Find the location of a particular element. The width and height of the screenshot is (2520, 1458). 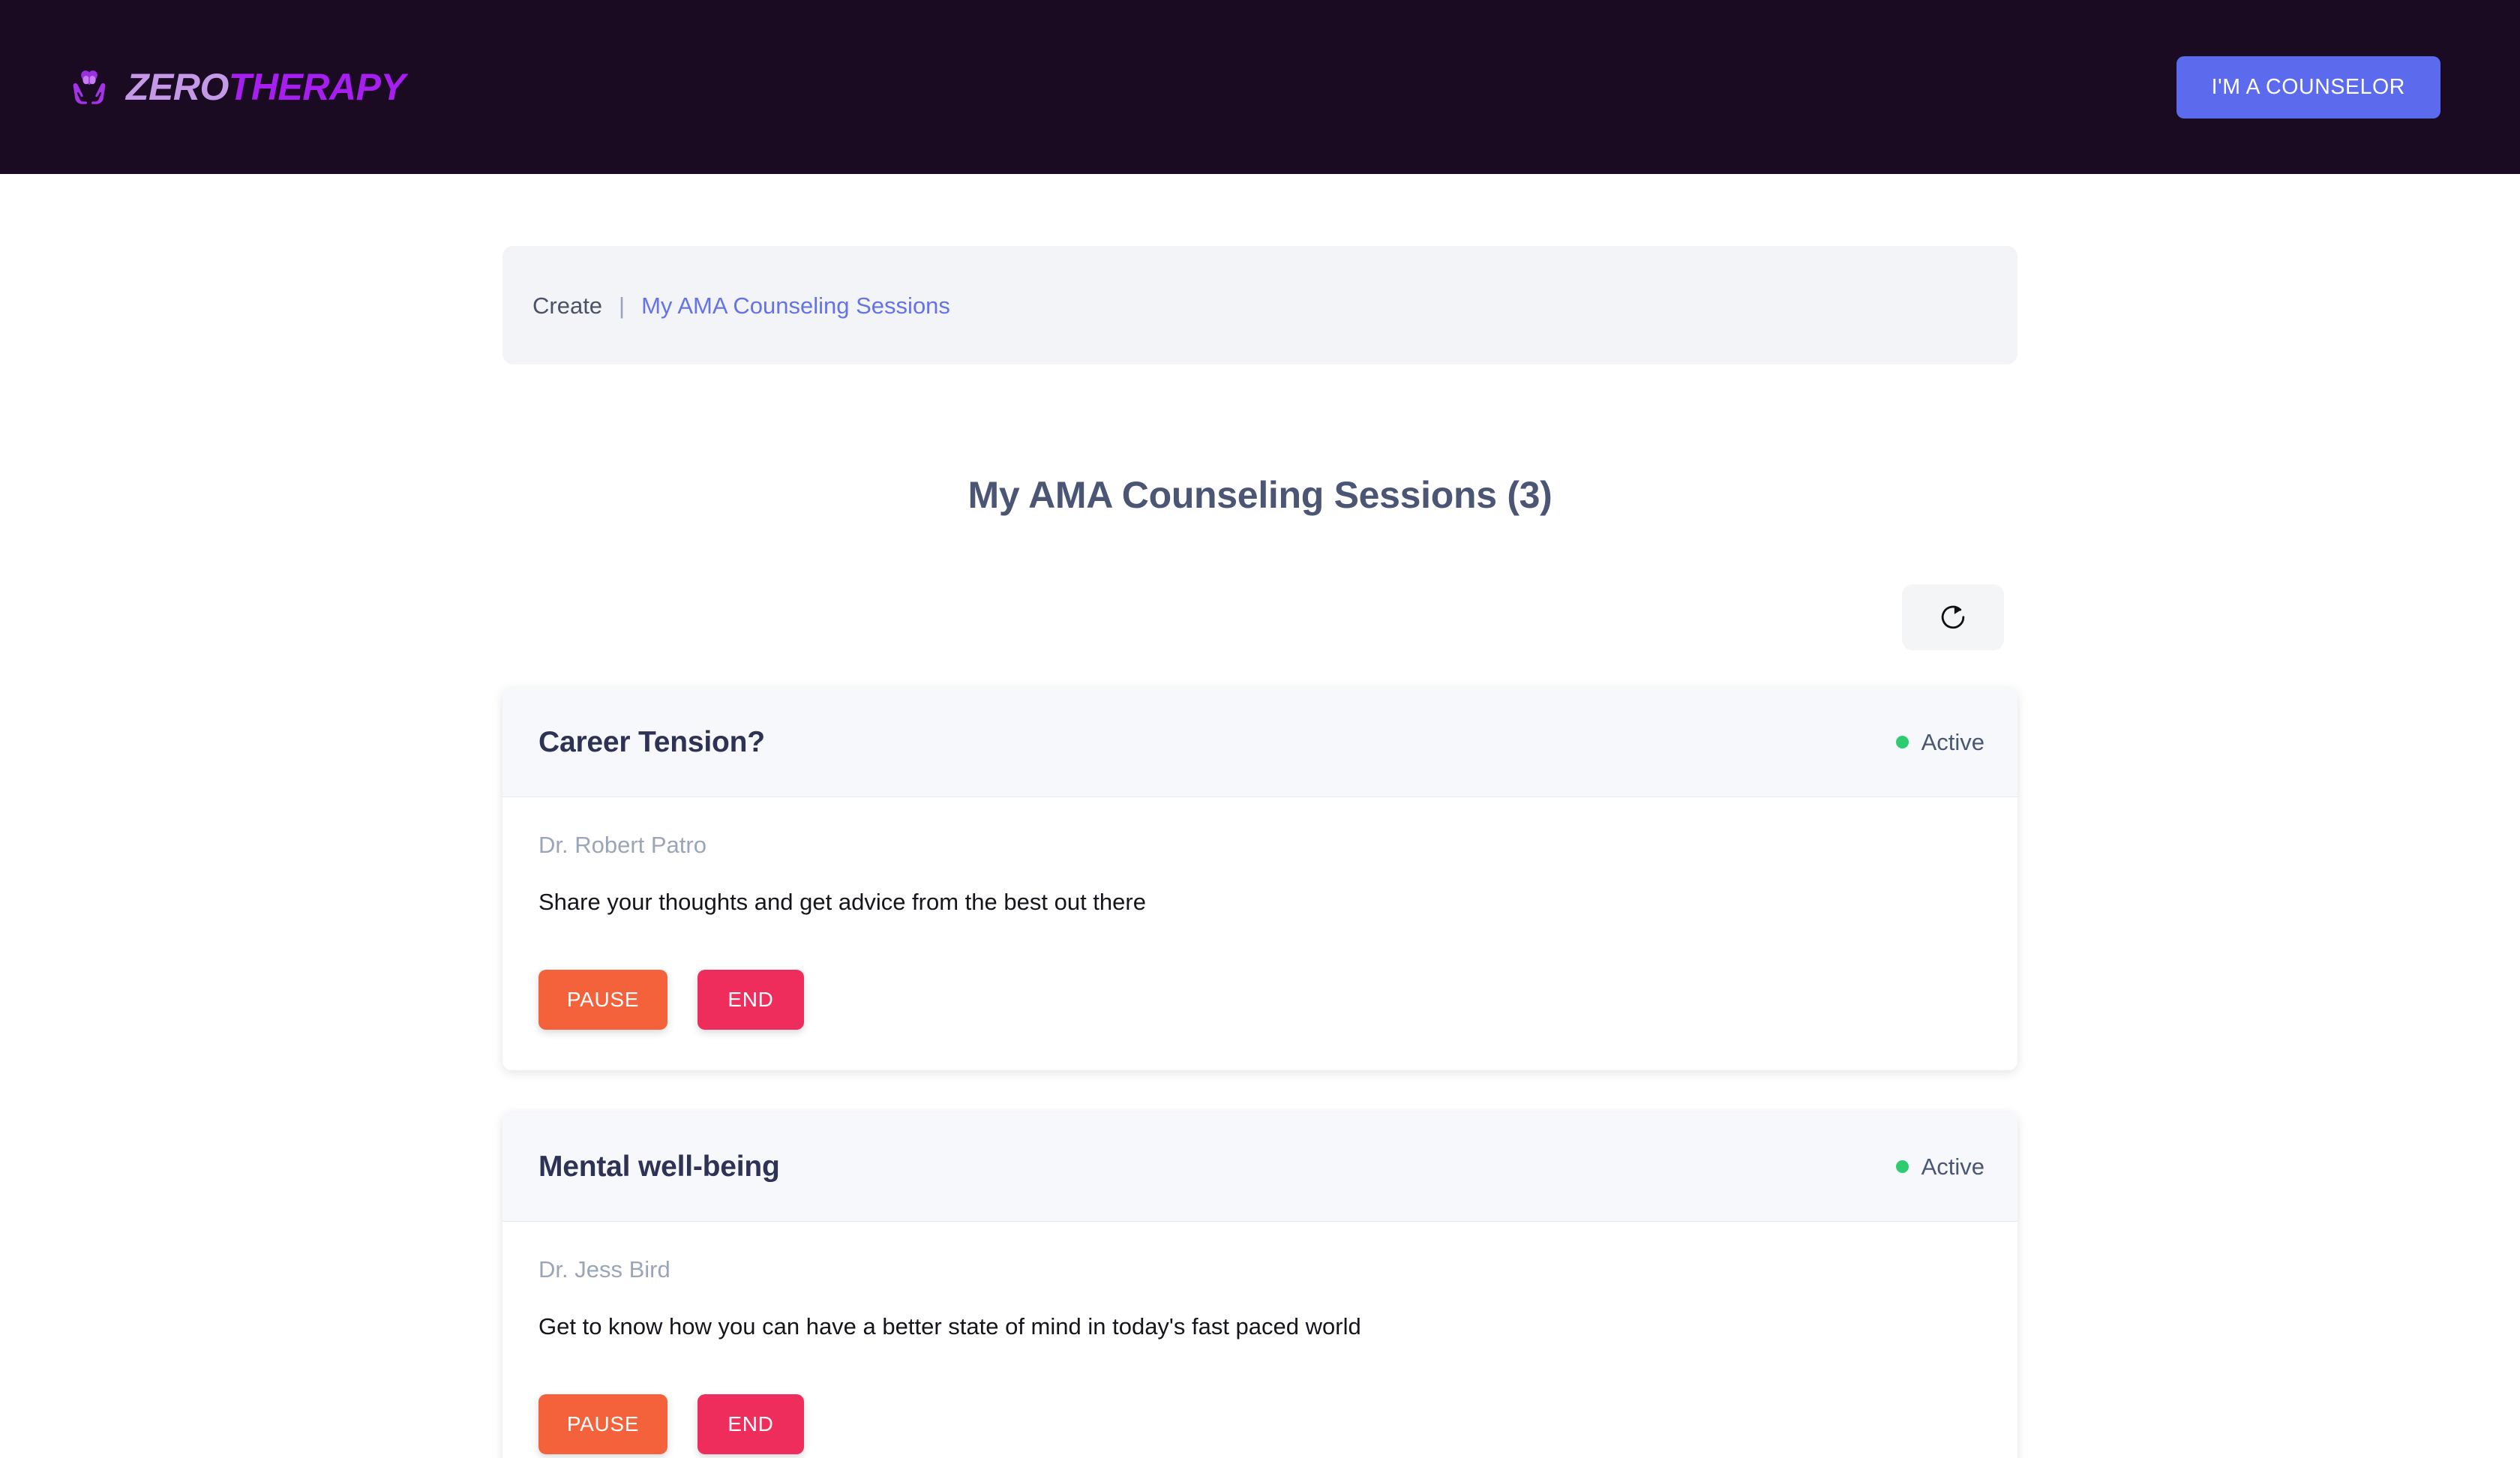

refresh-clockwise-icon is located at coordinates (1953, 617).